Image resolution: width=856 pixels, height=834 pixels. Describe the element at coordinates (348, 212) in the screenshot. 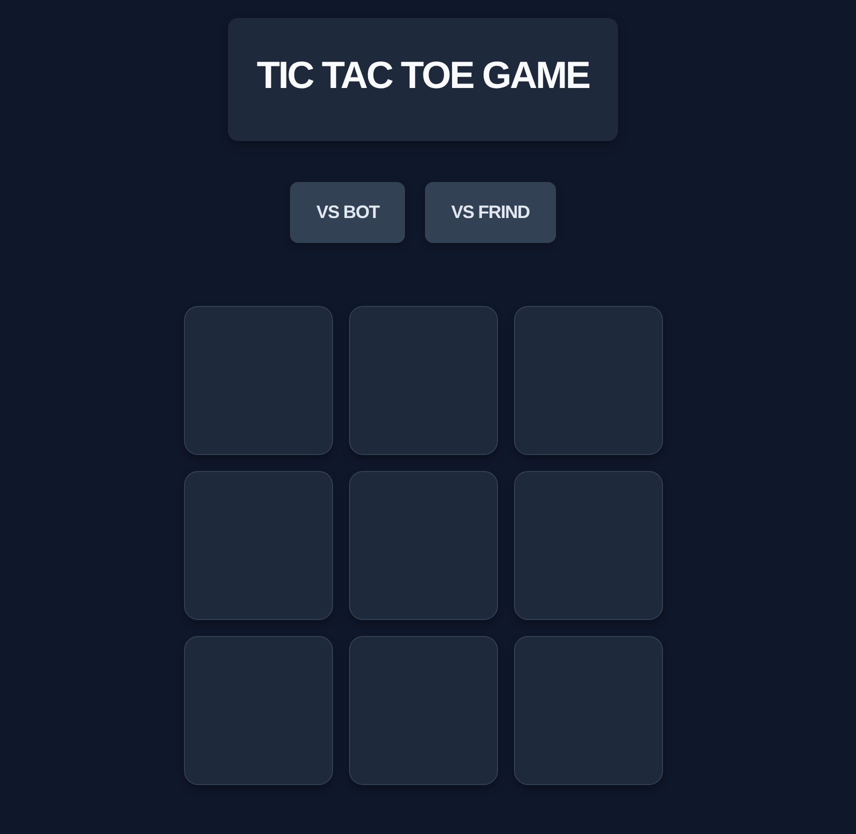

I see `mode-button: VS BOT` at that location.